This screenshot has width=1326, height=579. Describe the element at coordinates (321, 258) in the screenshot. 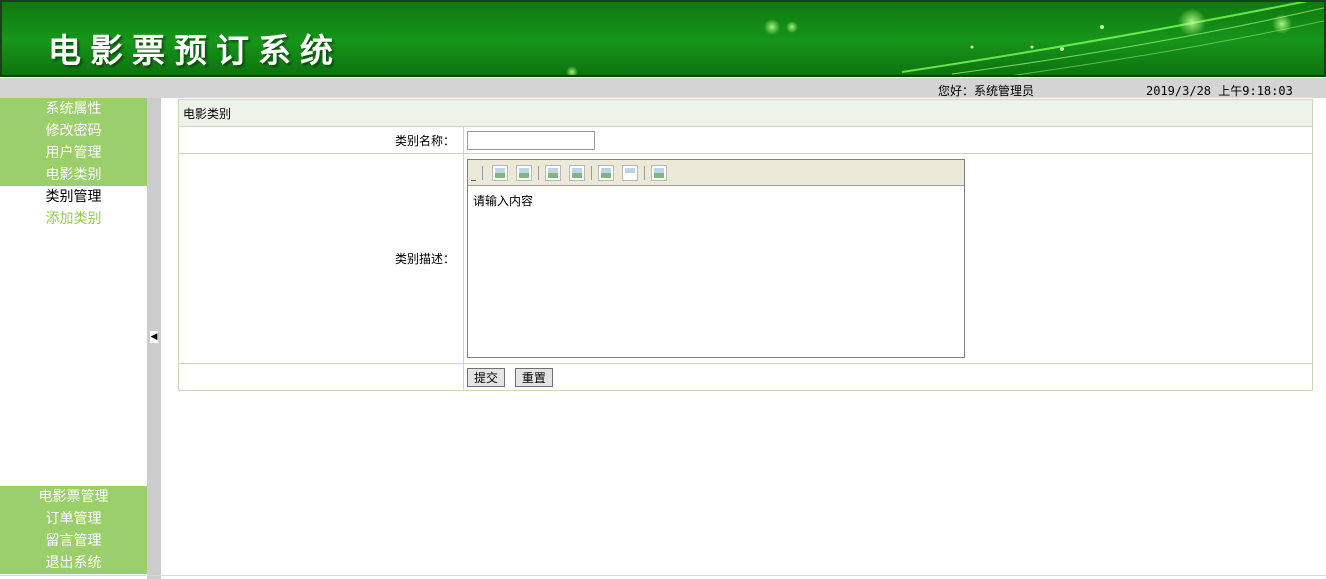

I see `category-description-label: 类别描述：` at that location.